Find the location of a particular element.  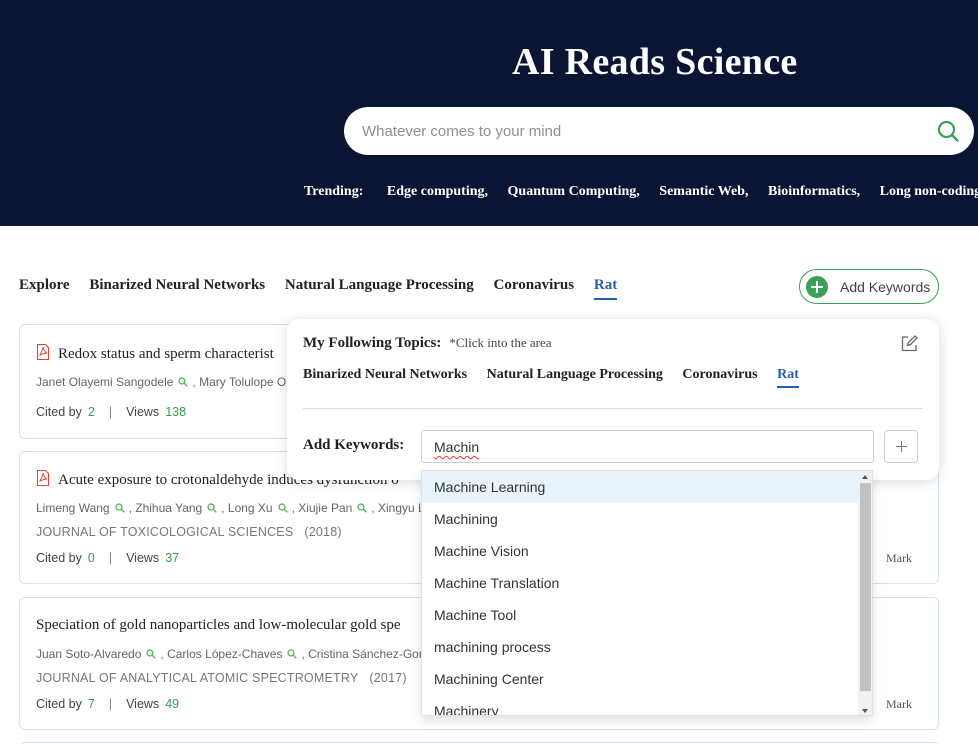

trending-item: Long non-coding is located at coordinates (929, 191).